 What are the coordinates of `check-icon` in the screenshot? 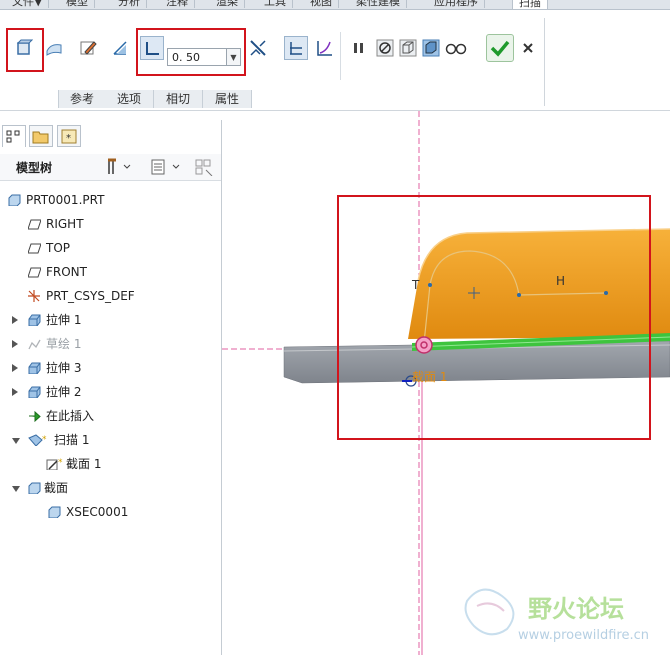 It's located at (500, 48).